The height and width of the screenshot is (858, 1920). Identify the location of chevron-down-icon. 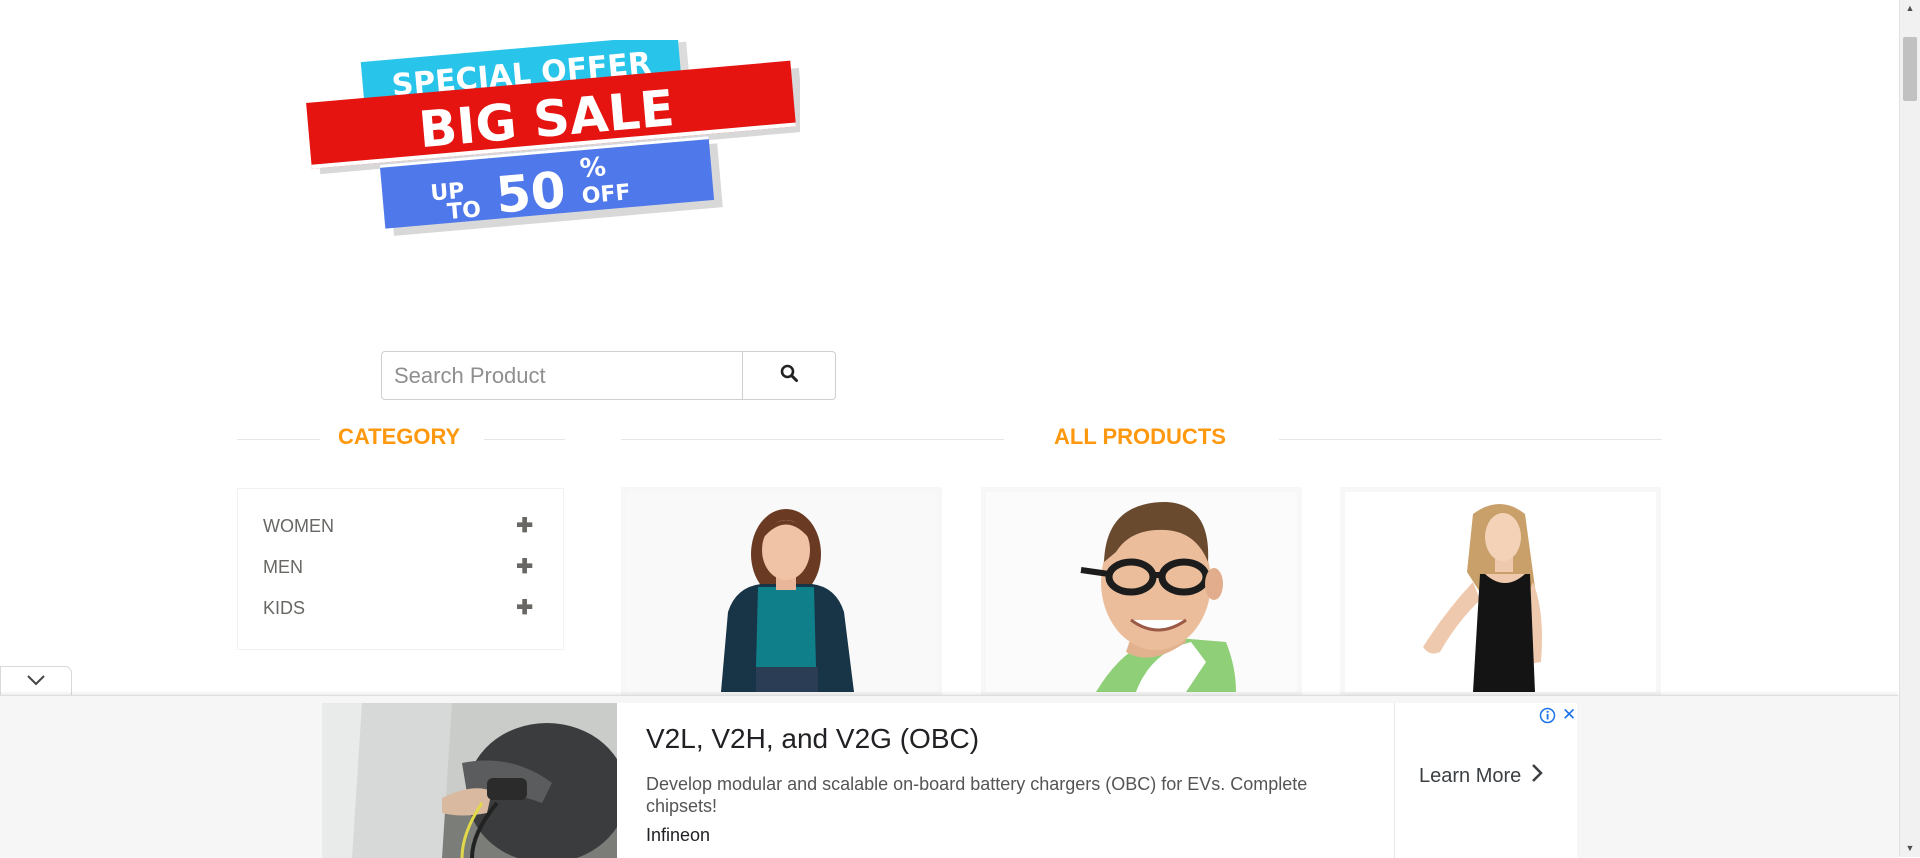
(36, 682).